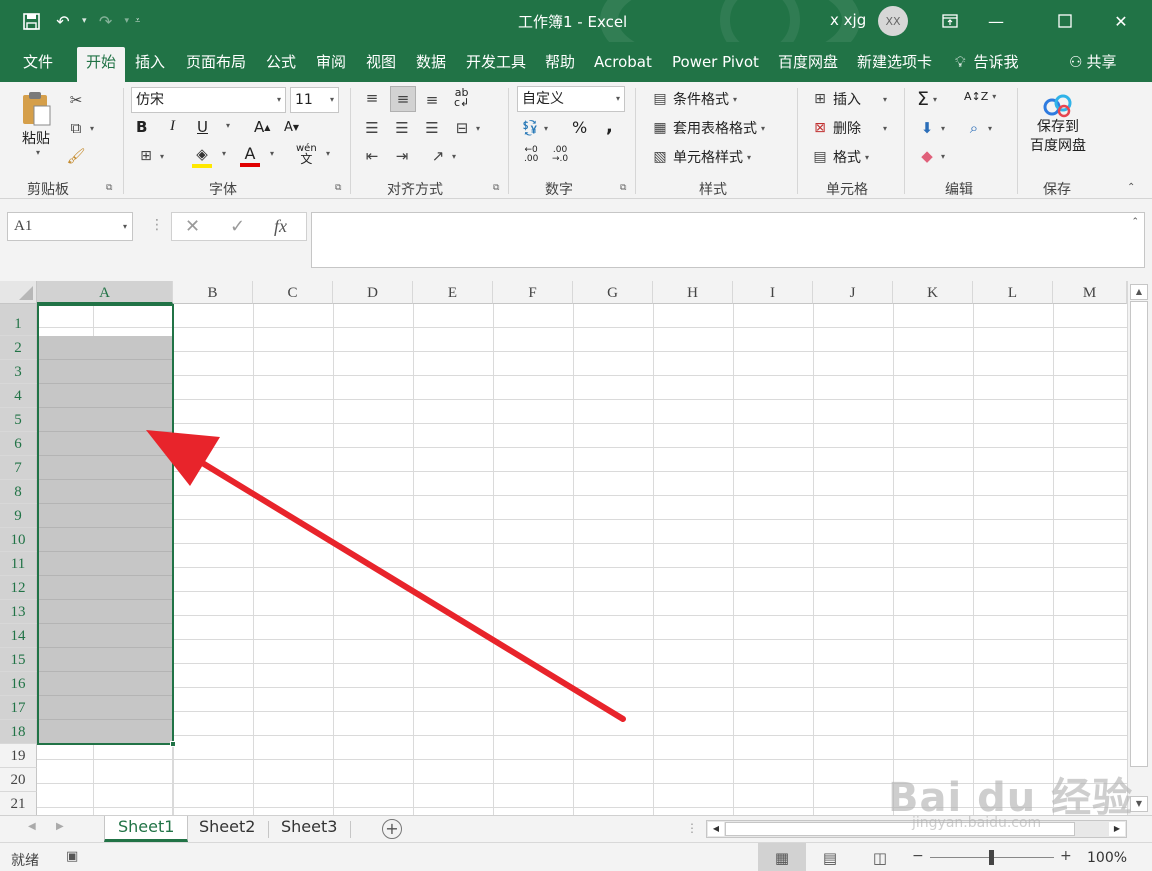 The height and width of the screenshot is (871, 1152). What do you see at coordinates (431, 64) in the screenshot?
I see `tab-data: 数据` at bounding box center [431, 64].